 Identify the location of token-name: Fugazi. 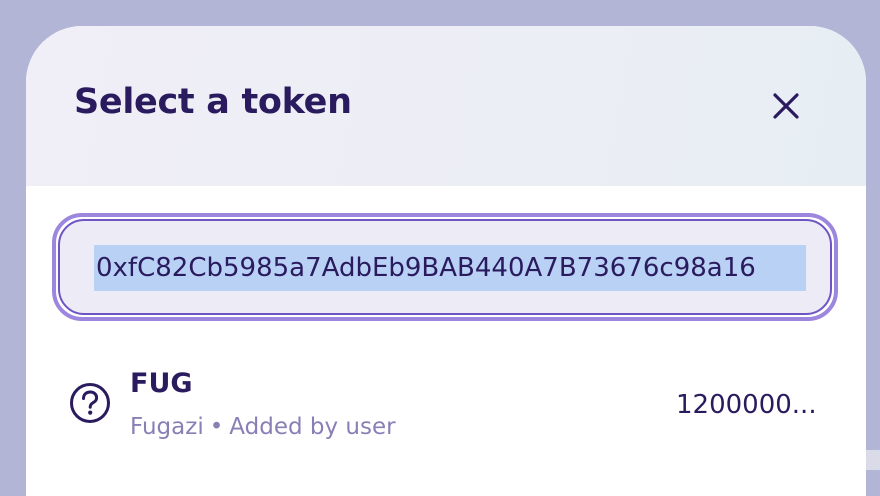
(167, 427).